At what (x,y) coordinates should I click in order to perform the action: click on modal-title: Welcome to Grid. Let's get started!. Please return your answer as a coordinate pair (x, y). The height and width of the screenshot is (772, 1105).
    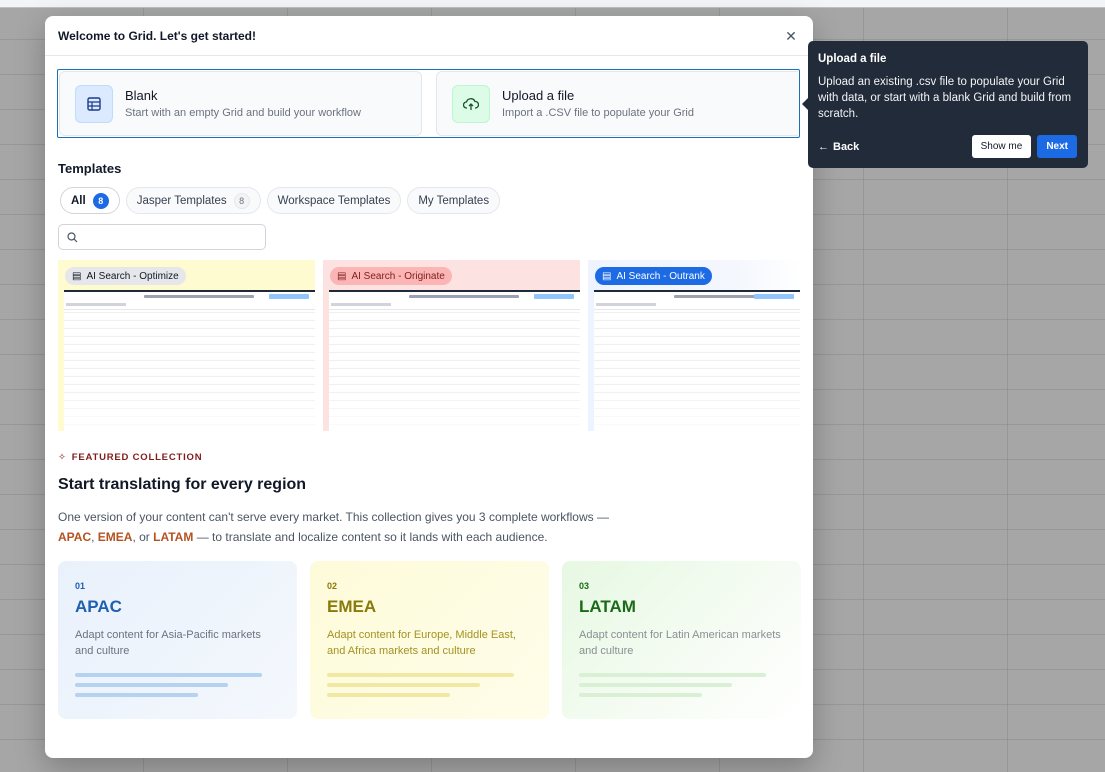
    Looking at the image, I should click on (157, 35).